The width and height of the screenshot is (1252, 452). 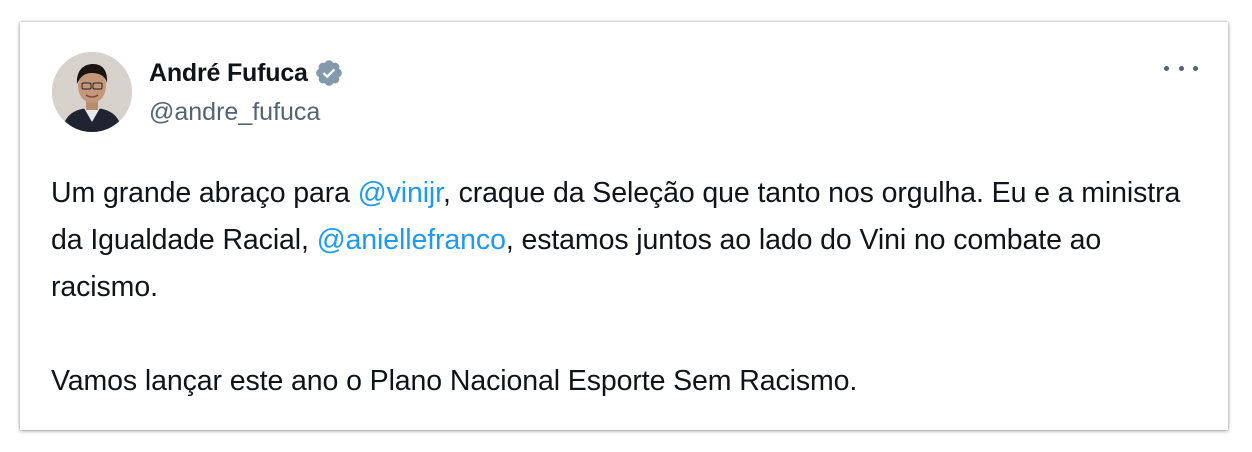 What do you see at coordinates (329, 73) in the screenshot?
I see `verified-badge-icon` at bounding box center [329, 73].